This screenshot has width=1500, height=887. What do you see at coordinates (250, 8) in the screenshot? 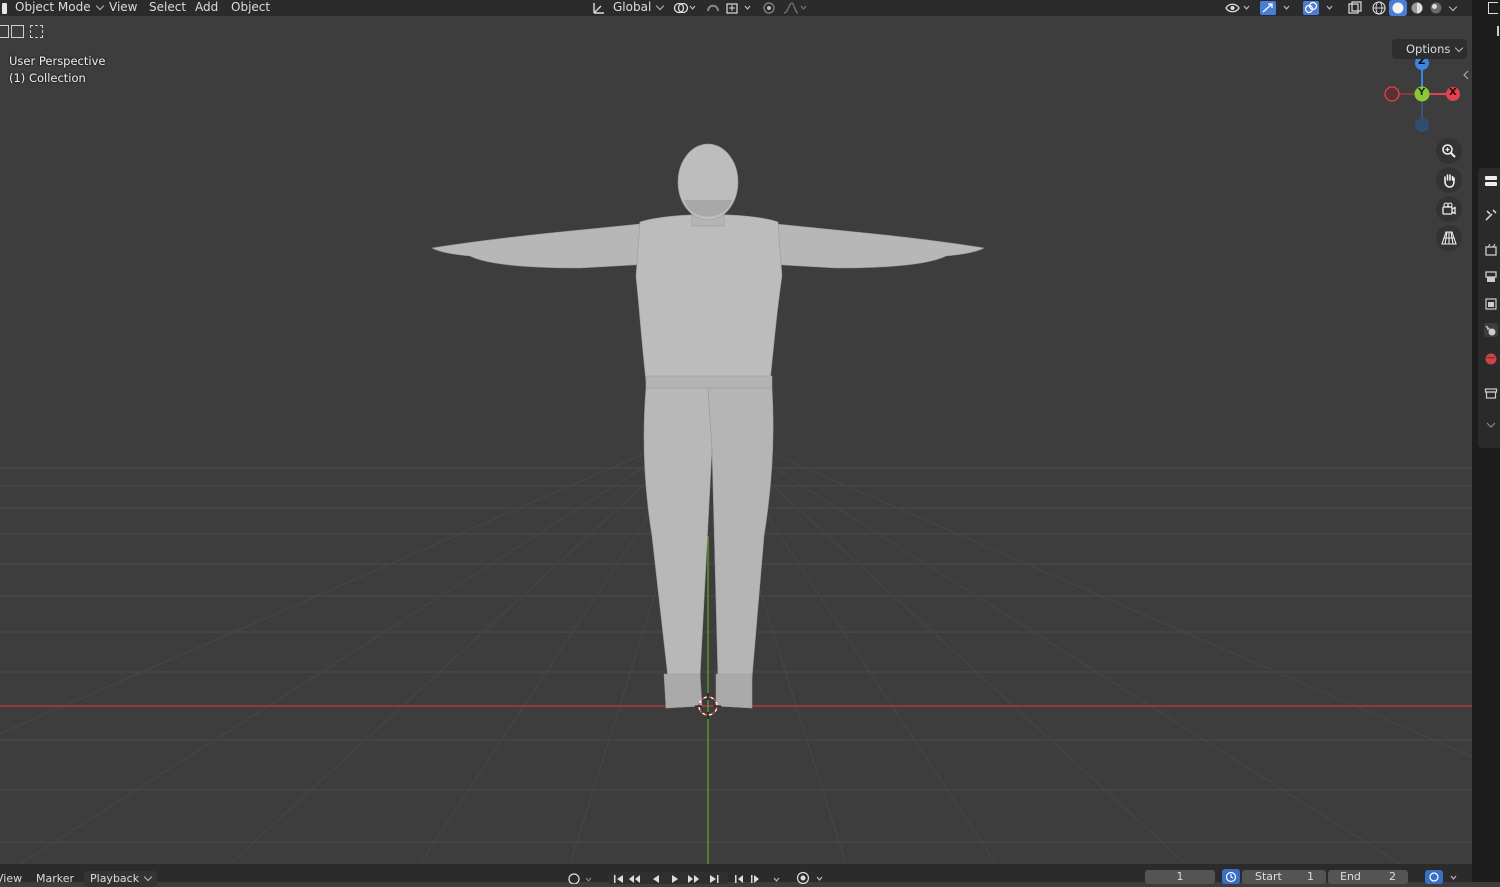
I see `menu-object: Object` at bounding box center [250, 8].